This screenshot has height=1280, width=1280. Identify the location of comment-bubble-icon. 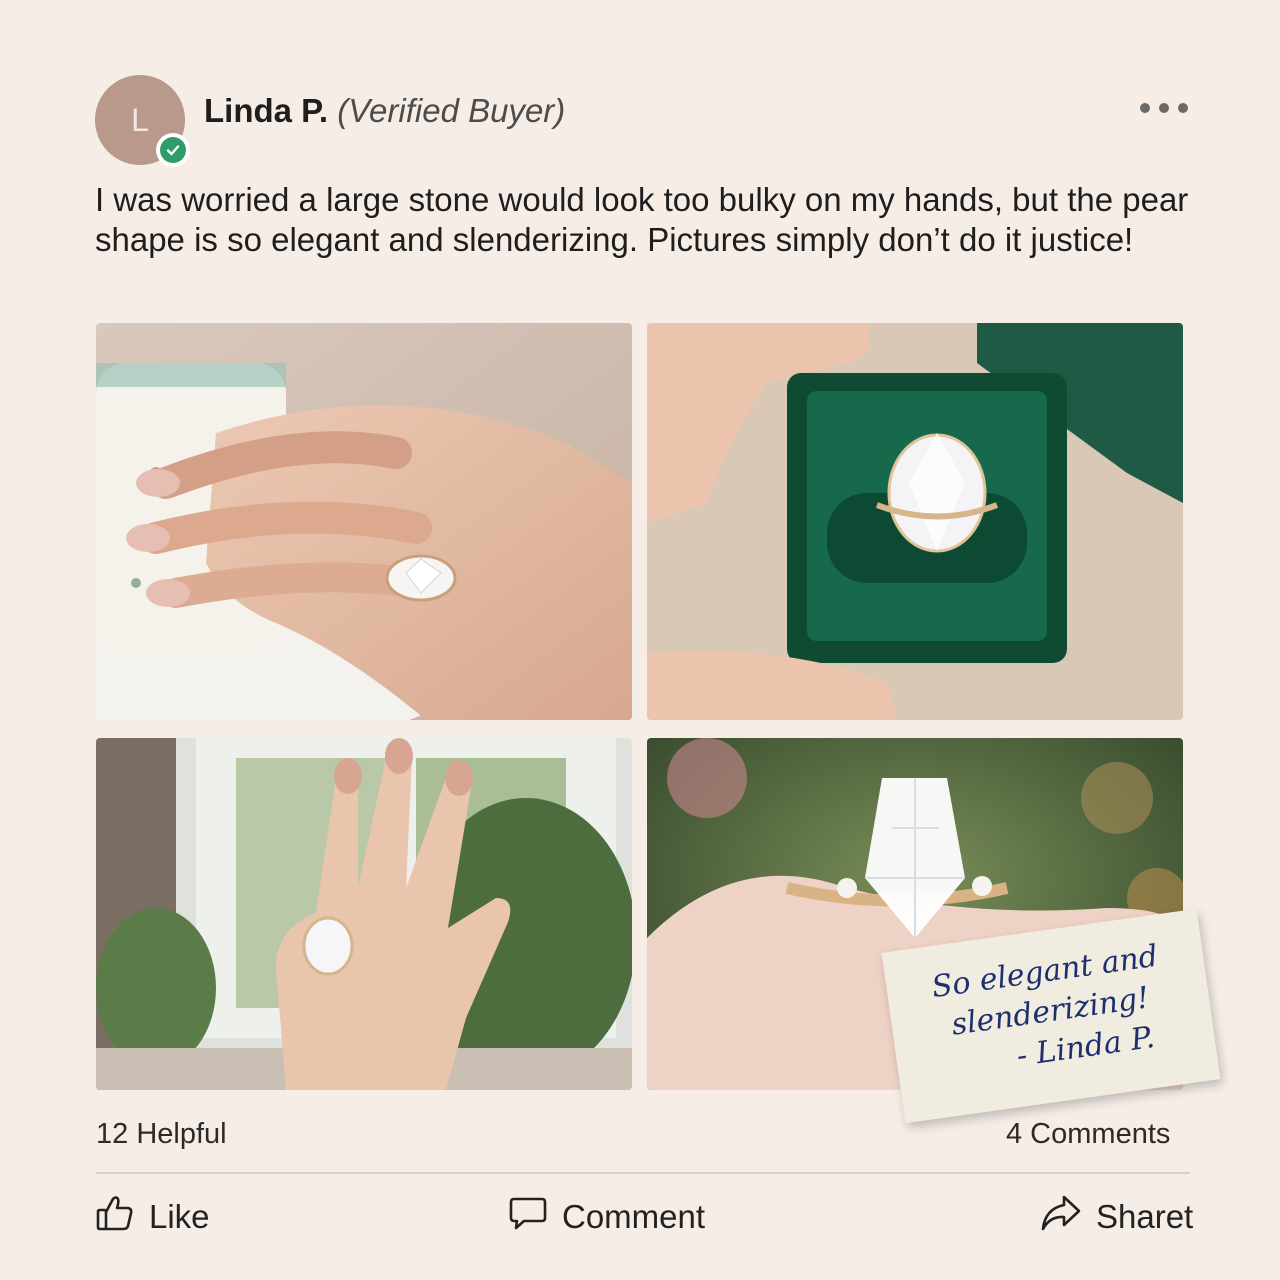
(528, 1217).